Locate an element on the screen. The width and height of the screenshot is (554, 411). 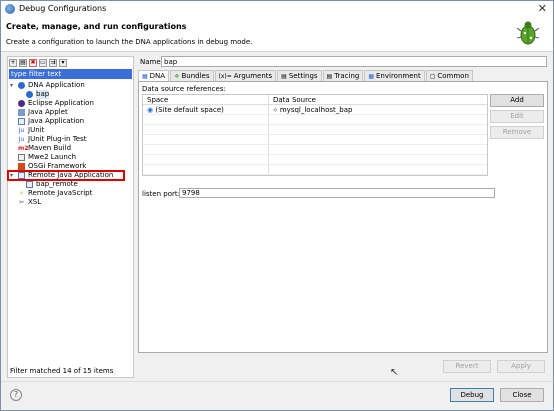
tree-item-java-application: Java Application is located at coordinates (70, 121).